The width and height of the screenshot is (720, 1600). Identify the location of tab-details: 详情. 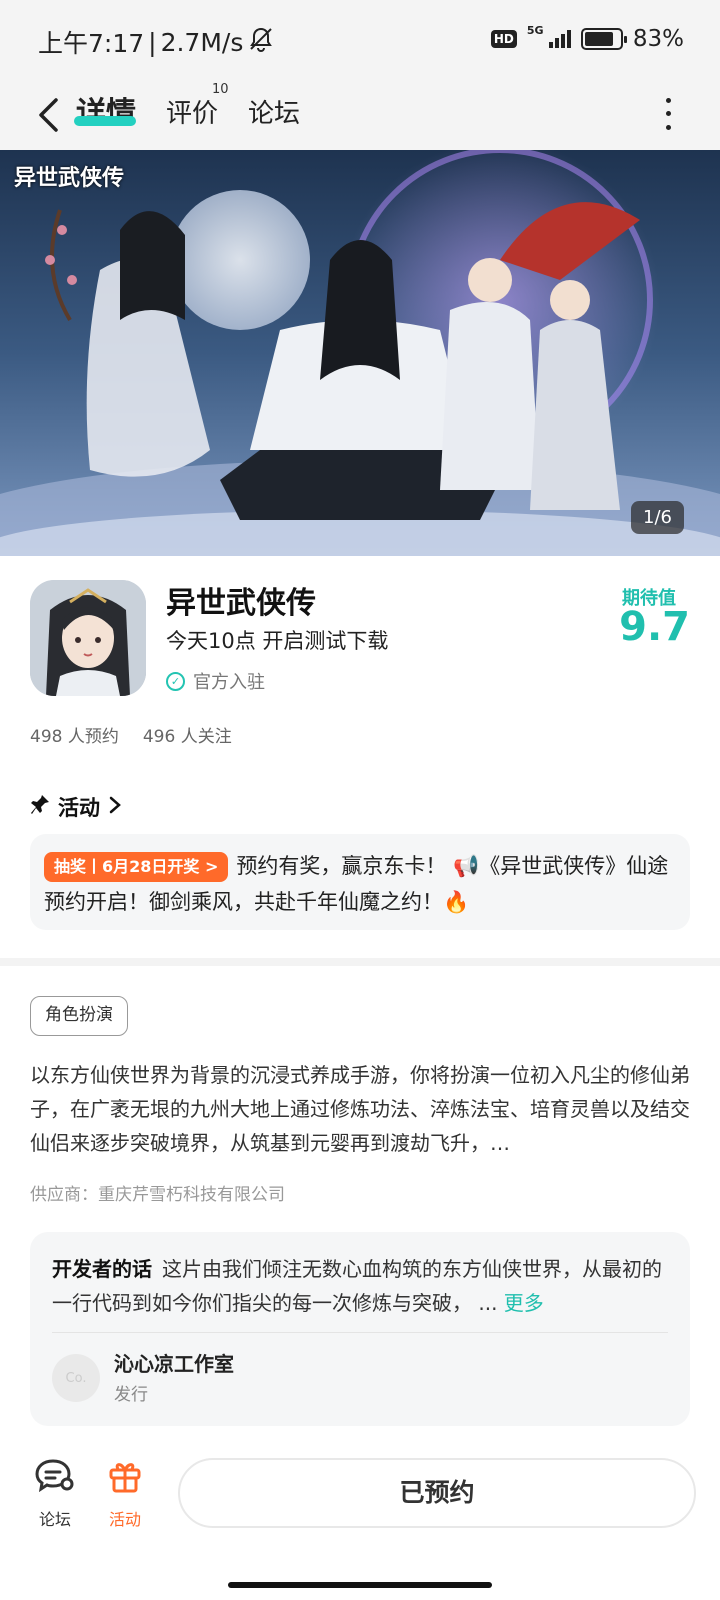
(106, 114).